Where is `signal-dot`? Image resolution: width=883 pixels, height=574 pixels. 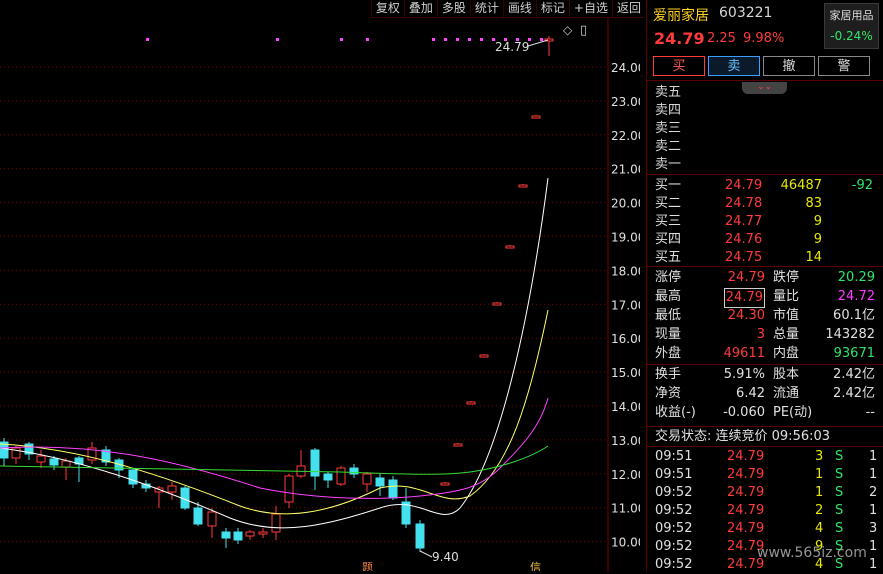 signal-dot is located at coordinates (457, 39).